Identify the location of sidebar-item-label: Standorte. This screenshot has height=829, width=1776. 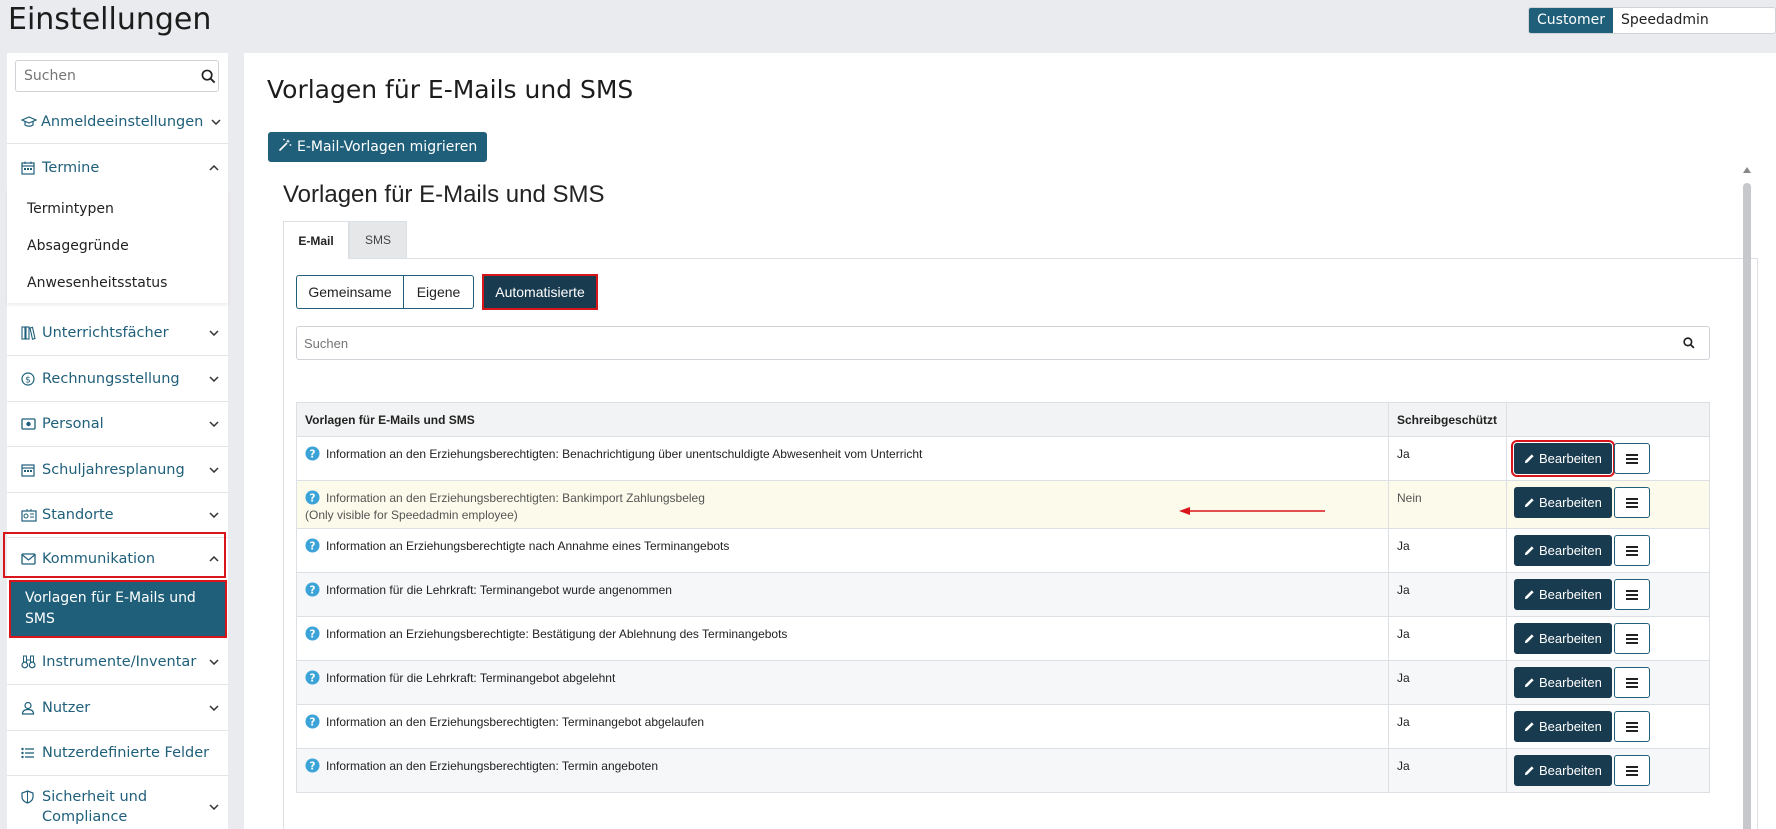
(78, 515).